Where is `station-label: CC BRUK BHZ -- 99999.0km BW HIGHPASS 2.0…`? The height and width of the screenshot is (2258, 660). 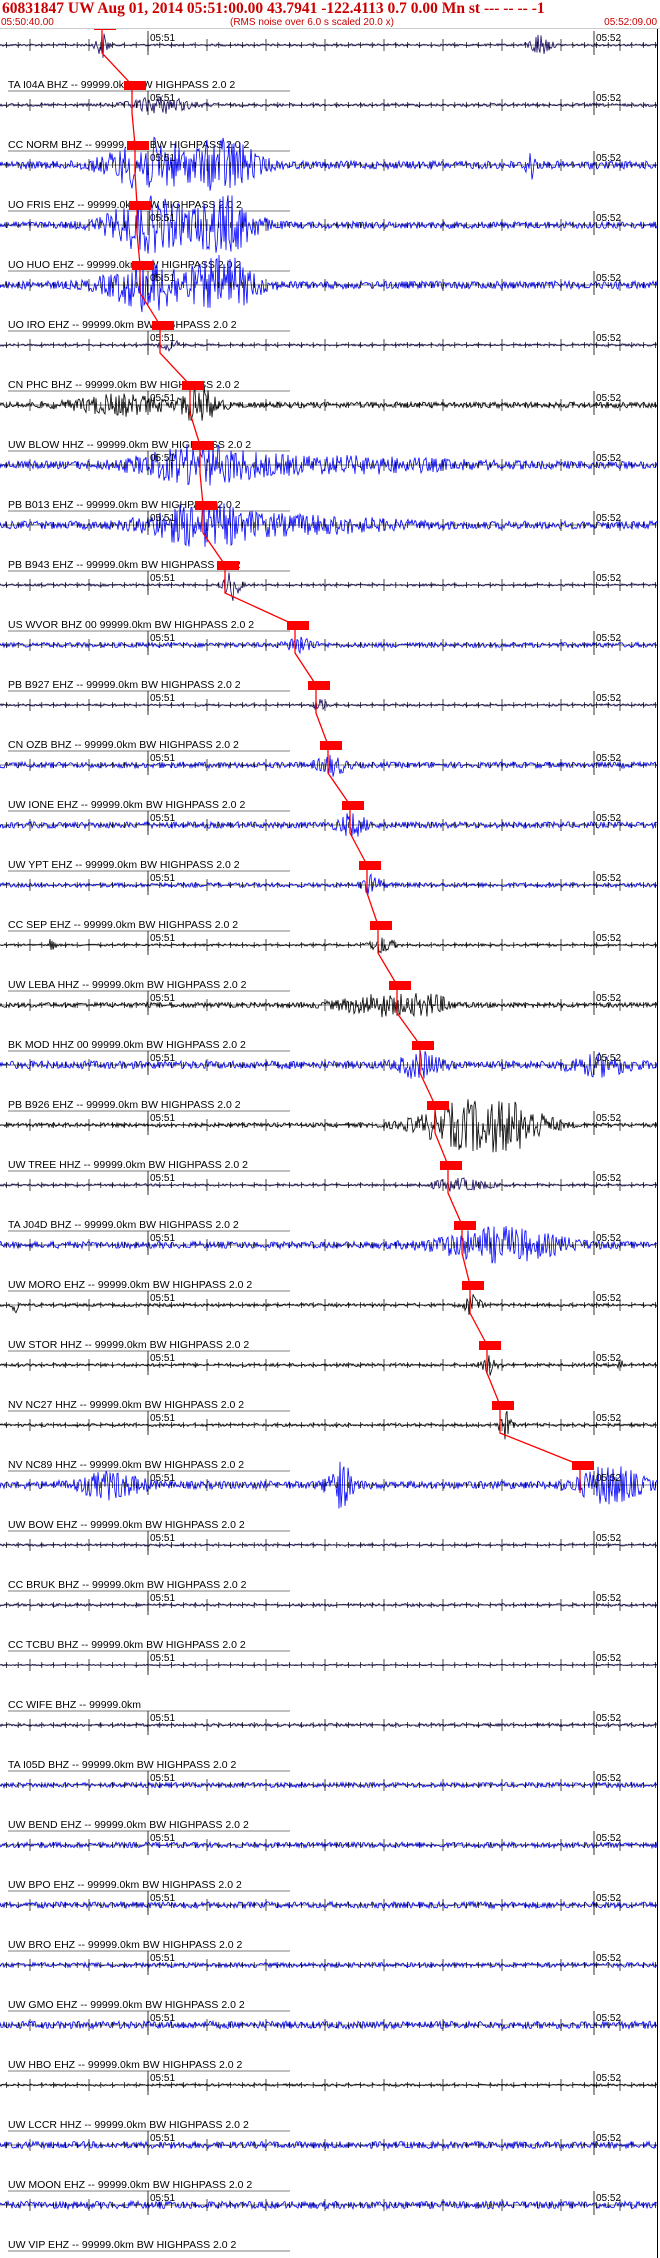
station-label: CC BRUK BHZ -- 99999.0km BW HIGHPASS 2.0… is located at coordinates (127, 1585).